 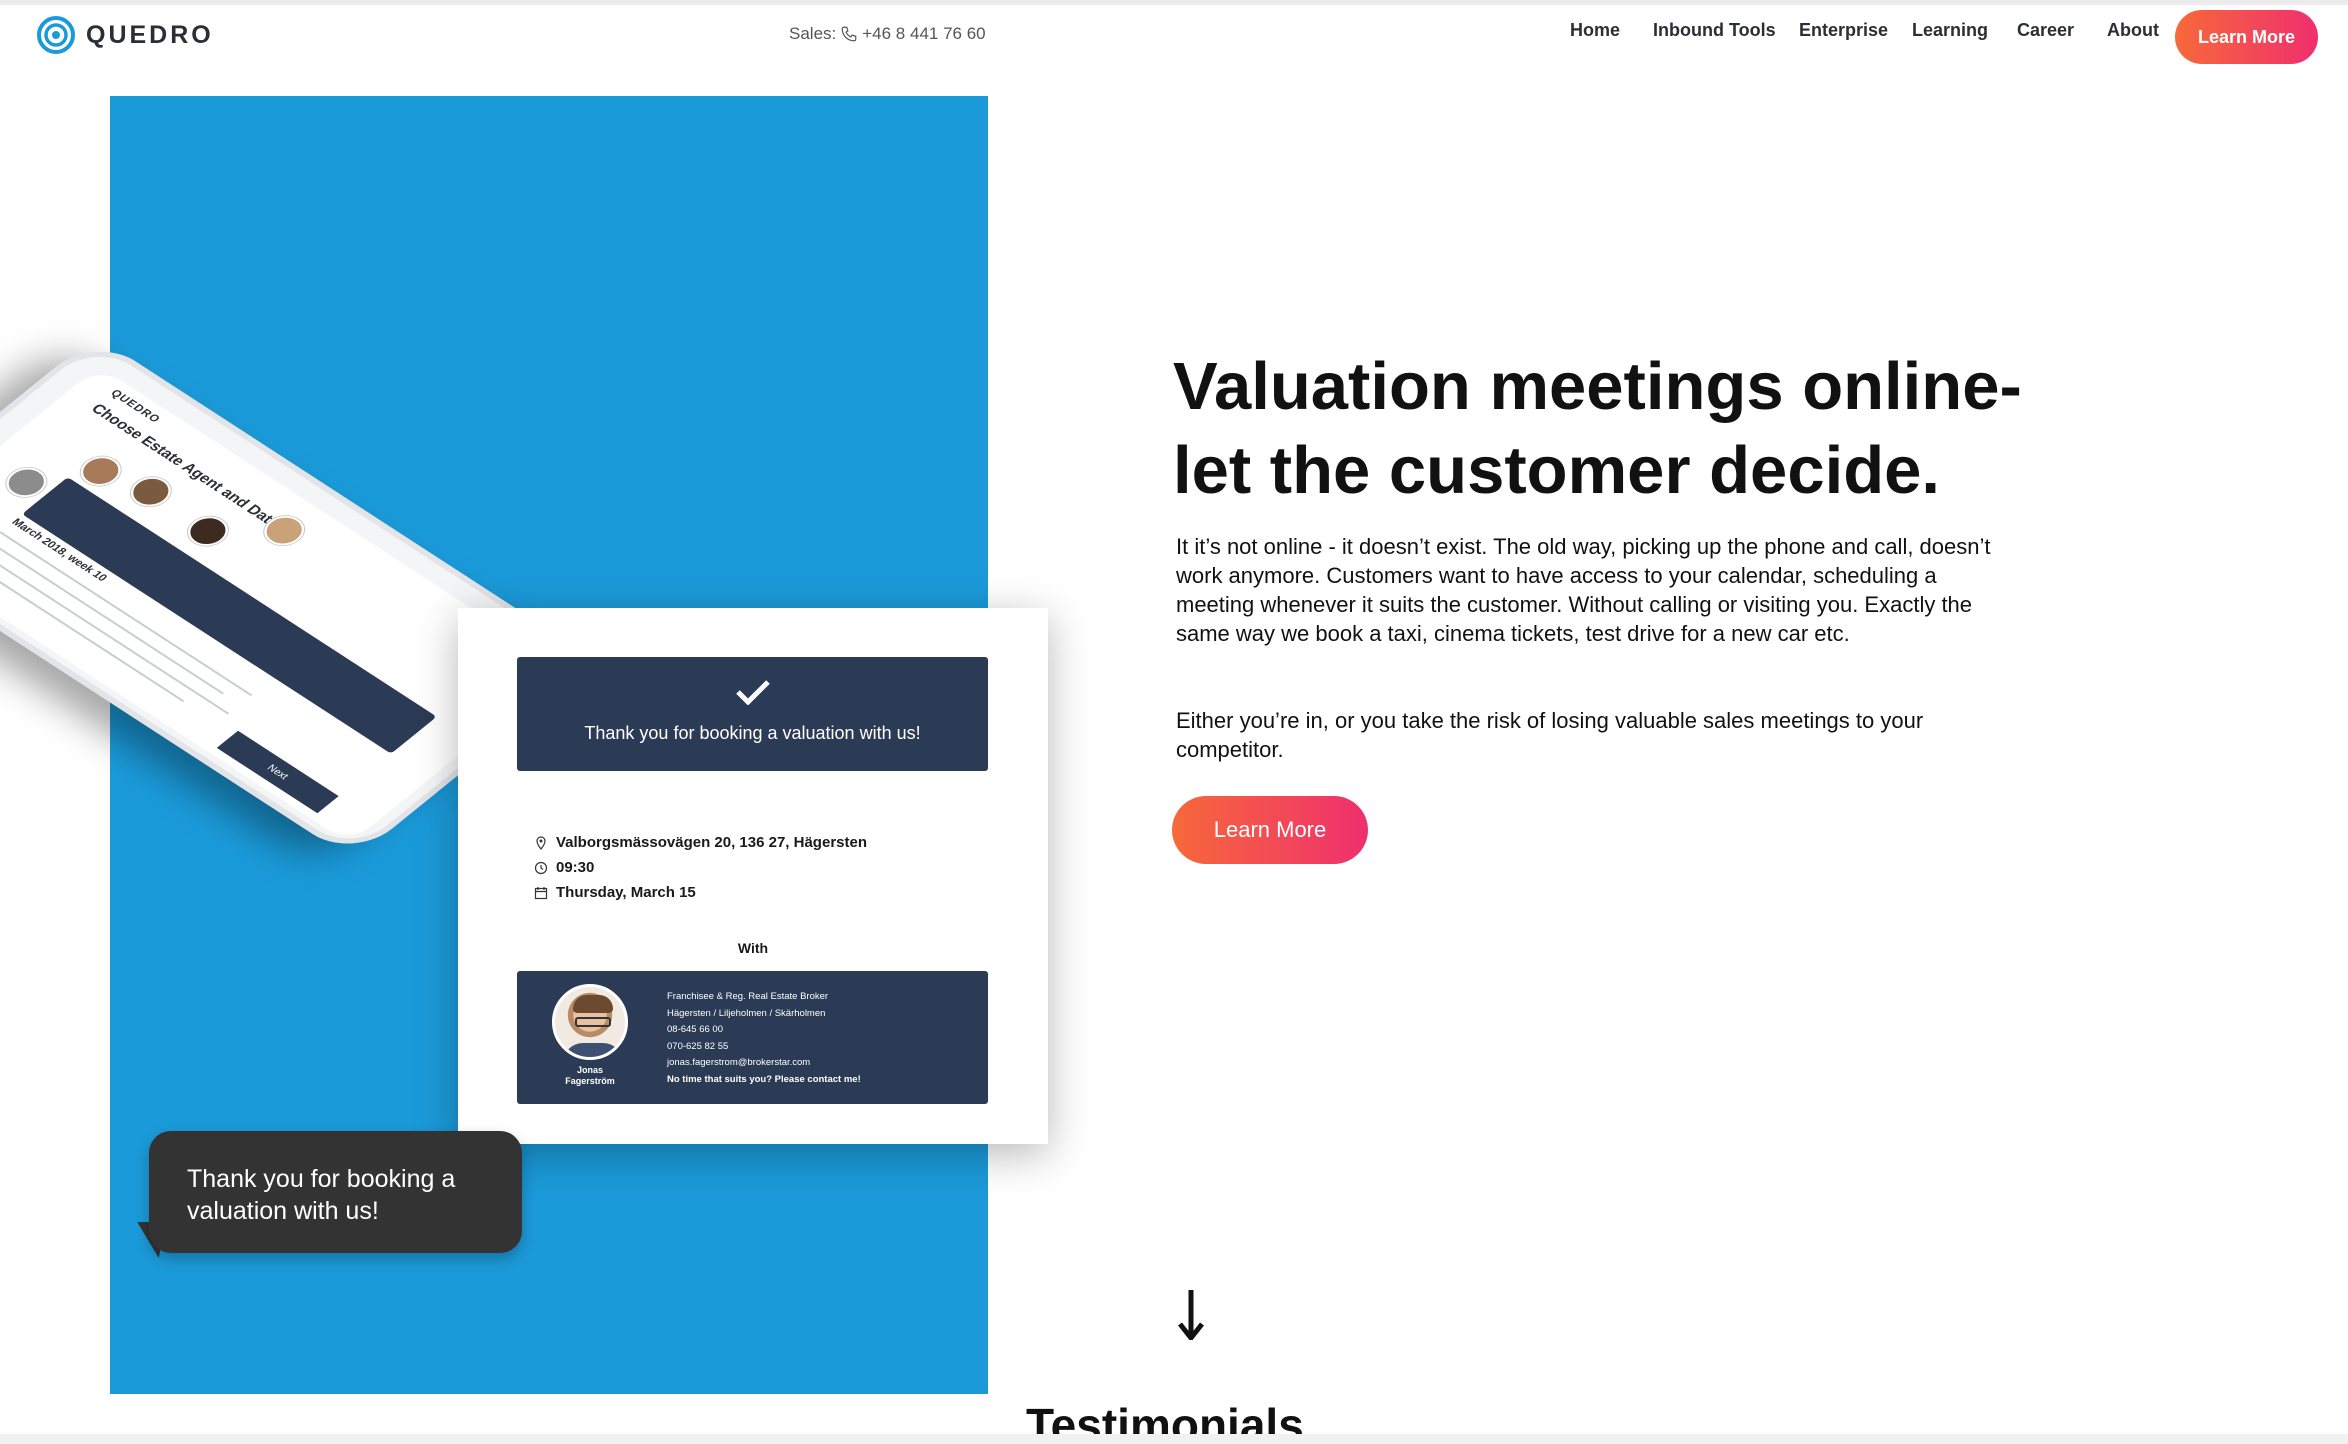 What do you see at coordinates (626, 892) in the screenshot?
I see `date-text: Thursday, March 15` at bounding box center [626, 892].